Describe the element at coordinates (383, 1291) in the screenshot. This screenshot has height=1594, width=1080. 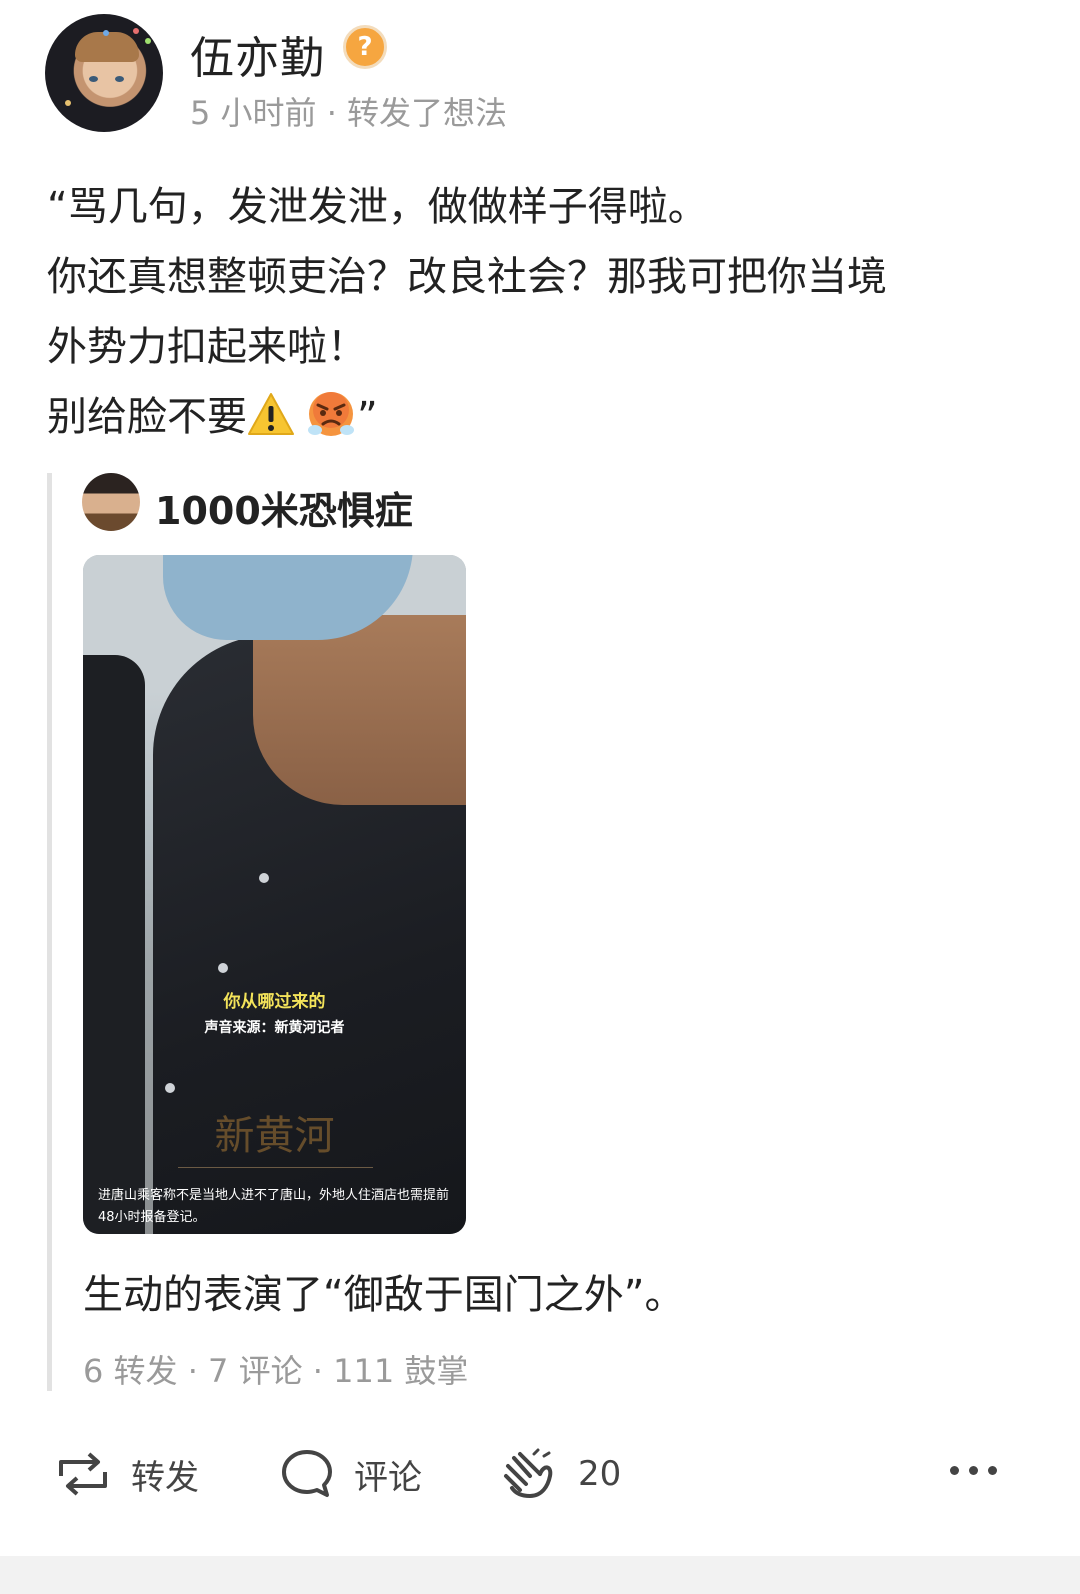
I see `quoted-text: 生动的表演了“御敌于国门之外”。` at that location.